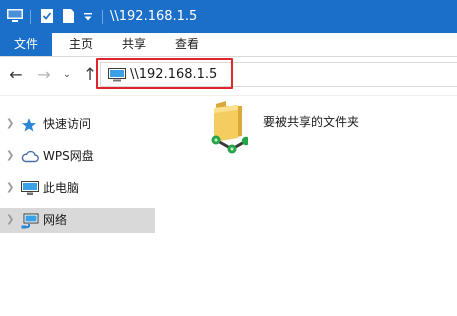 The image size is (457, 316). What do you see at coordinates (61, 188) in the screenshot?
I see `sidebar-item-label: 此电脑` at bounding box center [61, 188].